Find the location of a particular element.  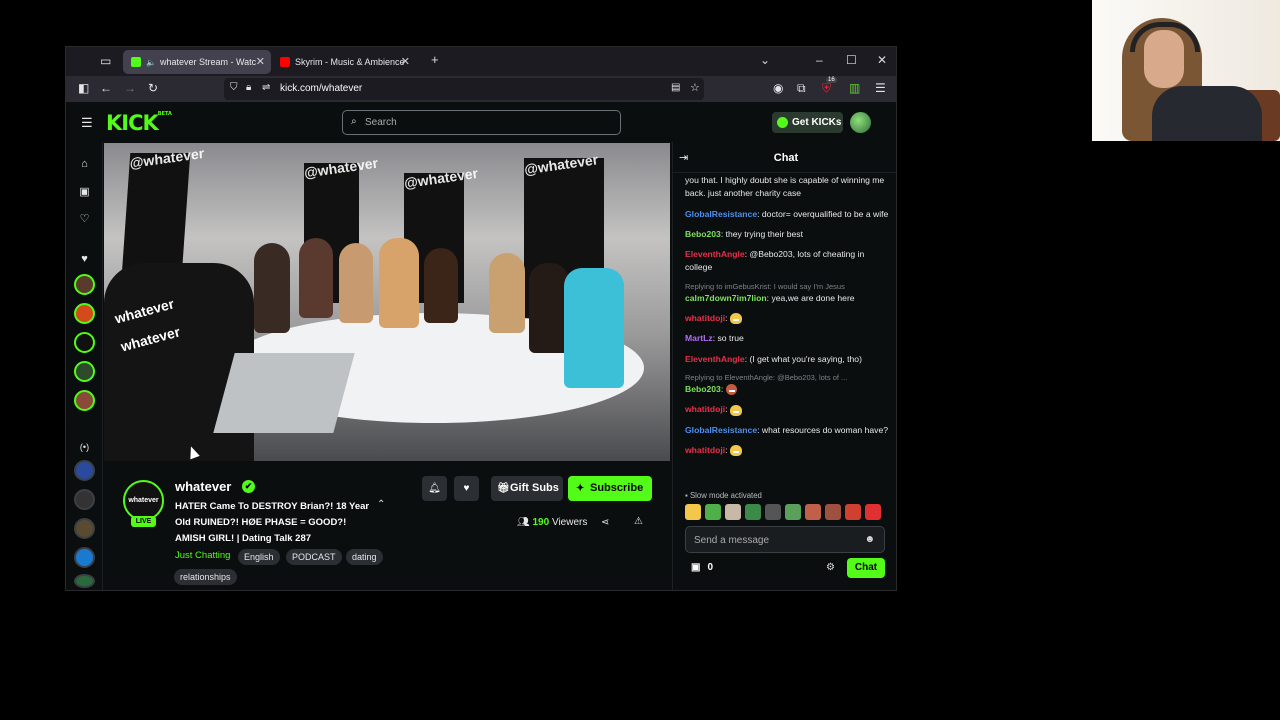

subscribe-button: ✦ Subscribe is located at coordinates (610, 488).